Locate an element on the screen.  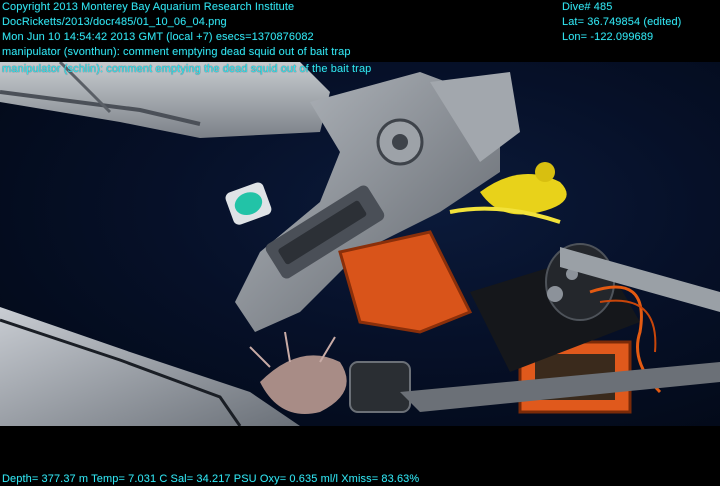
latitude-text: Lat= 36.749854 (edited) is located at coordinates (622, 22).